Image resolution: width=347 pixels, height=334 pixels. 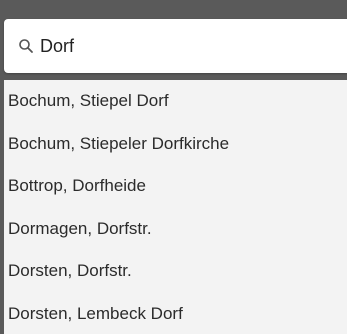 What do you see at coordinates (175, 313) in the screenshot?
I see `suggestion-item: Dorsten, Lembeck Dorf` at bounding box center [175, 313].